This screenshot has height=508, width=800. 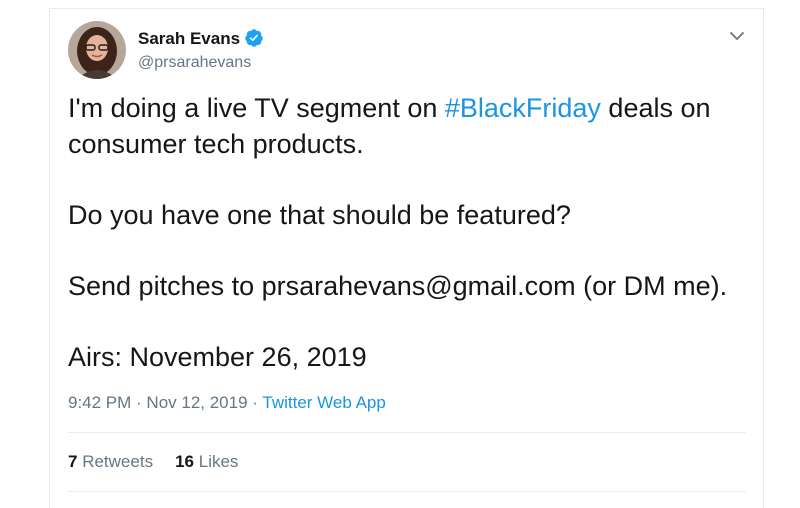 I want to click on retweets-stat: 7 Retweets, so click(x=110, y=461).